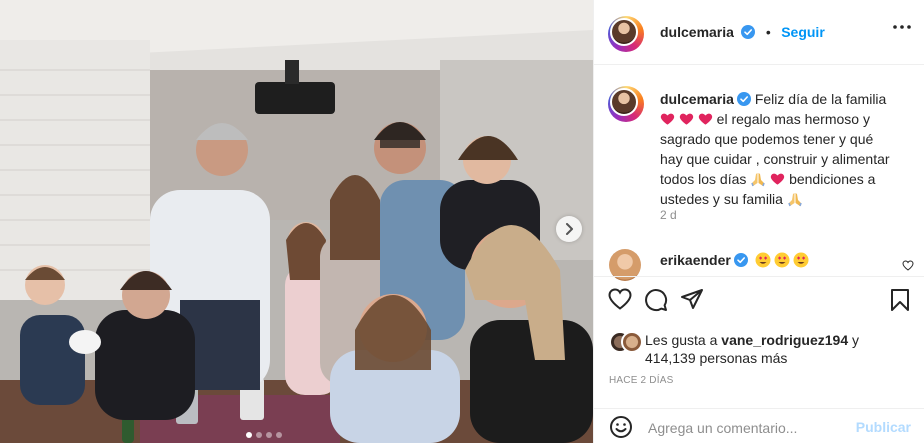  What do you see at coordinates (820, 99) in the screenshot?
I see `caption-text-1: Feliz día de la familia` at bounding box center [820, 99].